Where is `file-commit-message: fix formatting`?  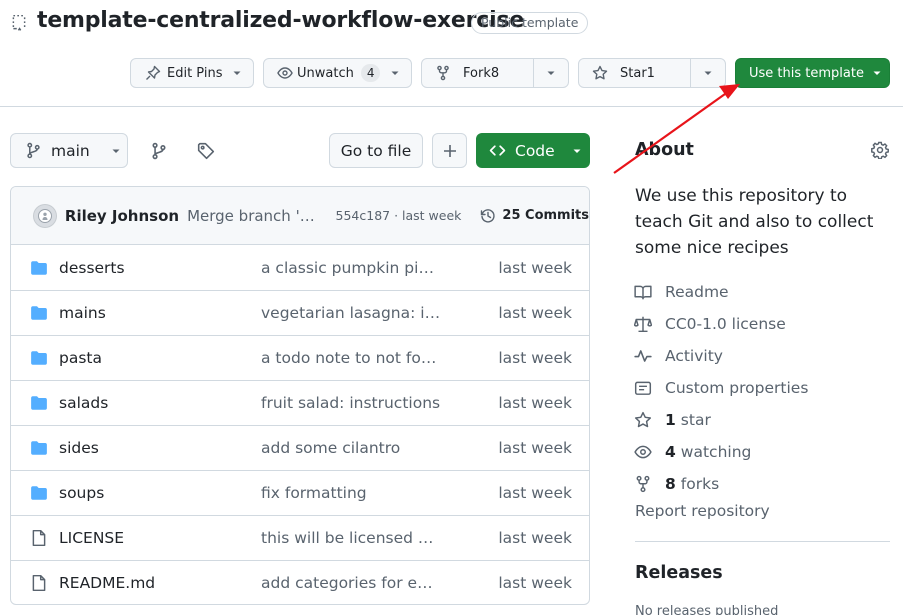
file-commit-message: fix formatting is located at coordinates (351, 493).